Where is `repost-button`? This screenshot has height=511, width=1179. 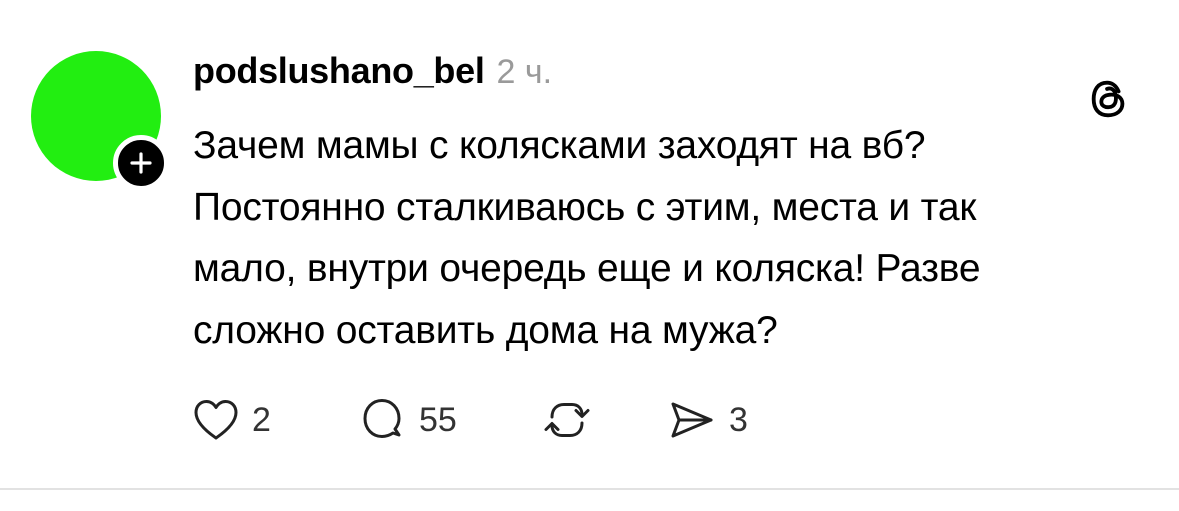
repost-button is located at coordinates (602, 420).